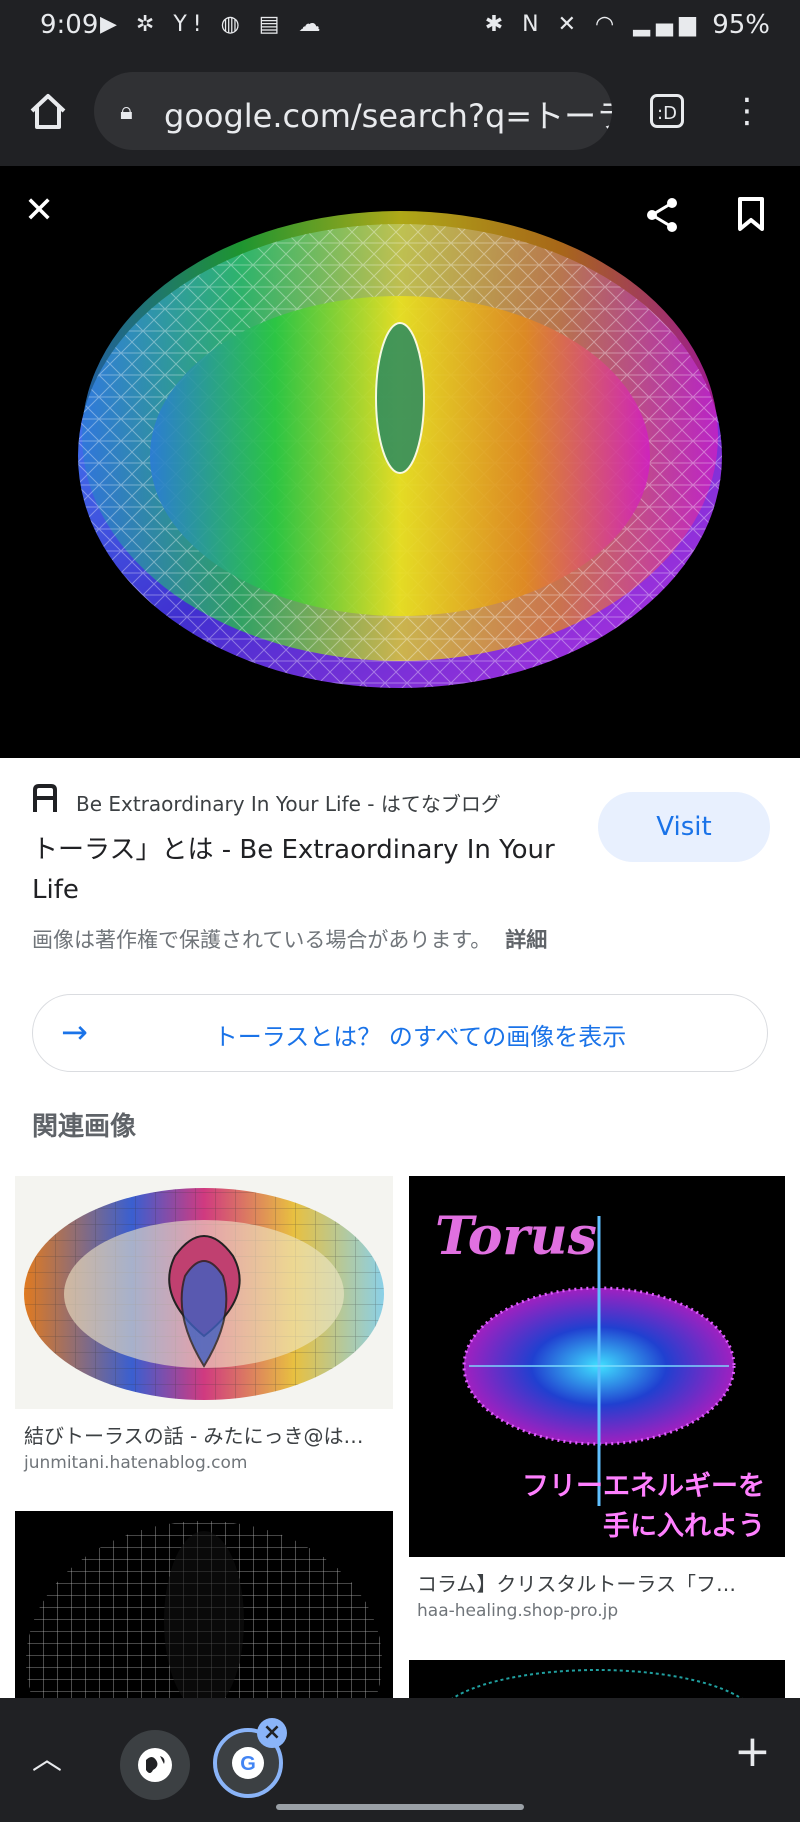 The height and width of the screenshot is (1822, 800). What do you see at coordinates (136, 1463) in the screenshot?
I see `related-domain-1: junmitani.hatenablog.com` at bounding box center [136, 1463].